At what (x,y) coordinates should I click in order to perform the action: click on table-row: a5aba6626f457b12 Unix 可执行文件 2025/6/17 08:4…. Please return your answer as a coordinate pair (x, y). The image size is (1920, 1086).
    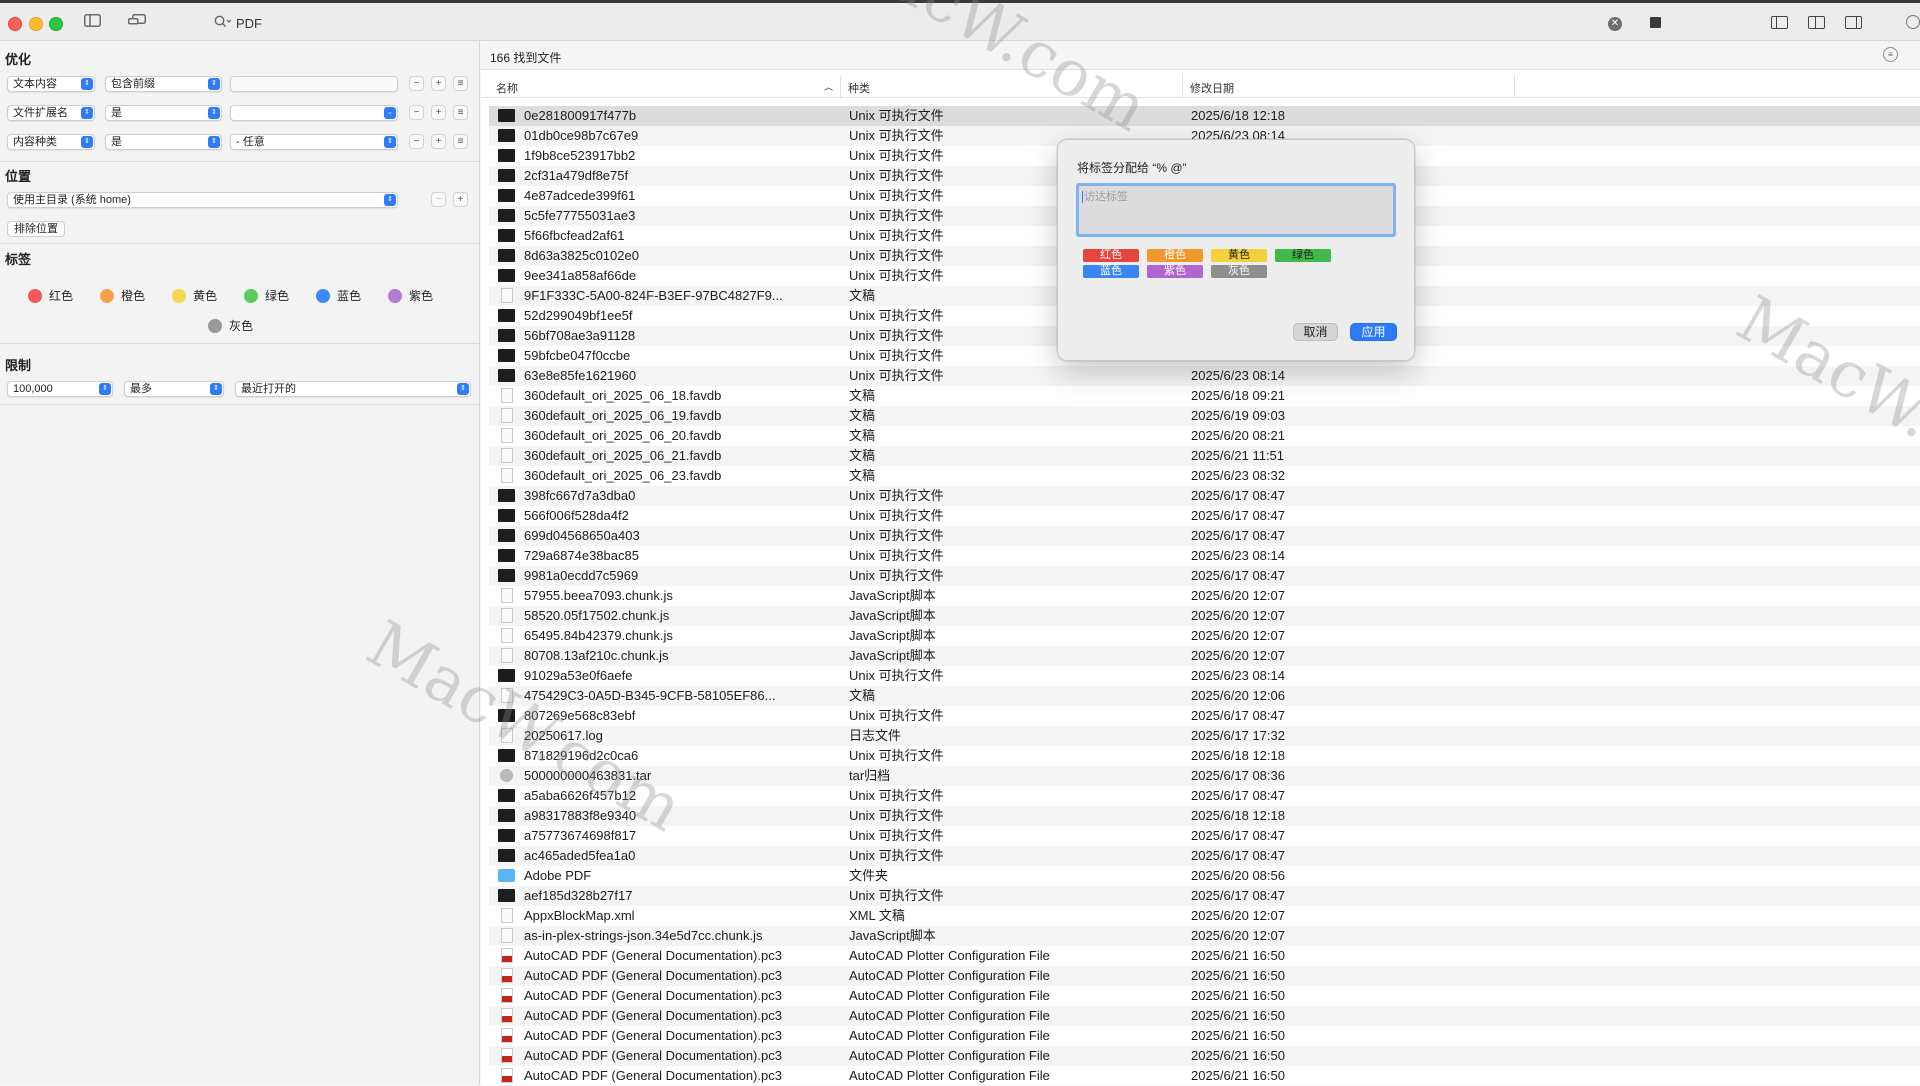
    Looking at the image, I should click on (1204, 796).